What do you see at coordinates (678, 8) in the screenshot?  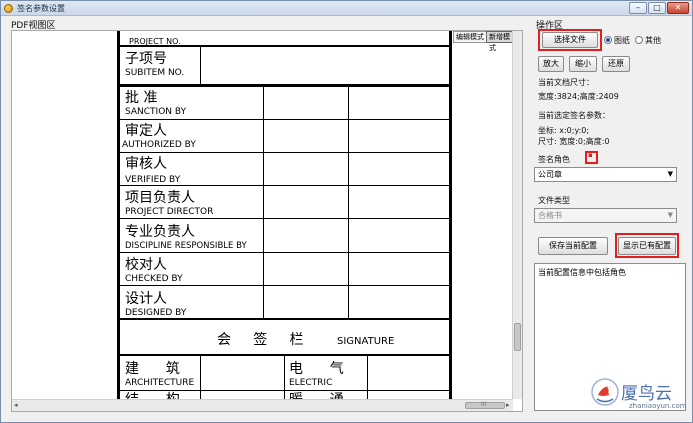 I see `close-button: ✕` at bounding box center [678, 8].